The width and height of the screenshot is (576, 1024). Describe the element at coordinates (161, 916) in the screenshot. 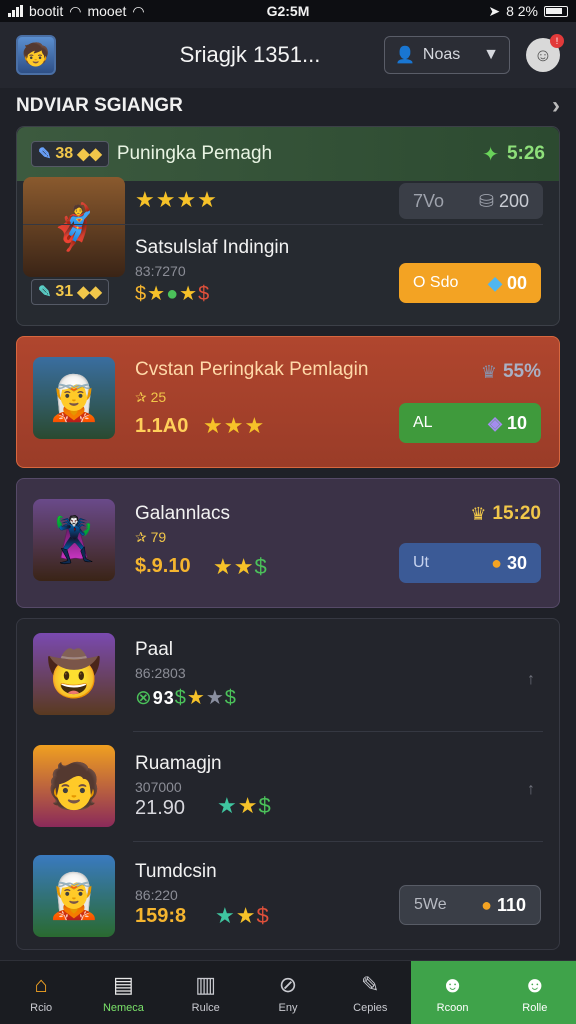

I see `list-item-value: 159:8` at that location.